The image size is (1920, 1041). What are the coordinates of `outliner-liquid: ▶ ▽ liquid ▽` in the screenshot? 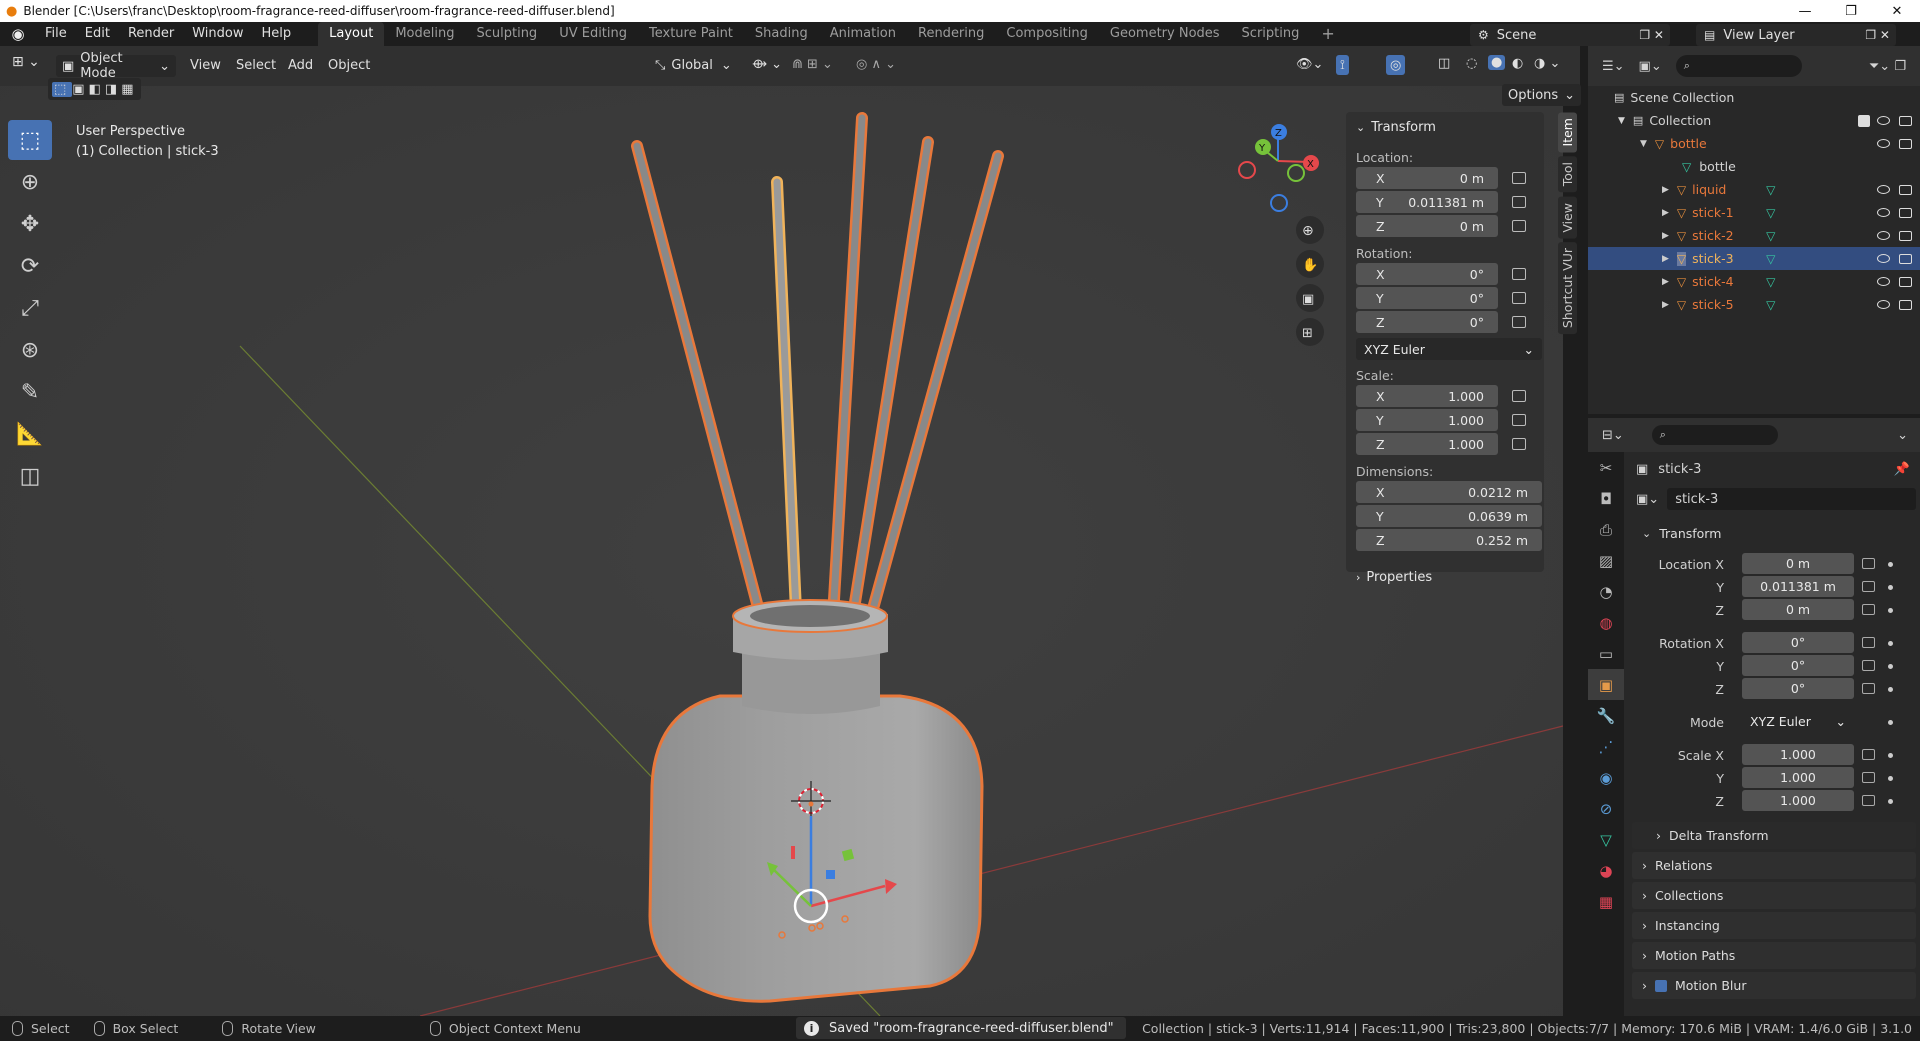 It's located at (1754, 189).